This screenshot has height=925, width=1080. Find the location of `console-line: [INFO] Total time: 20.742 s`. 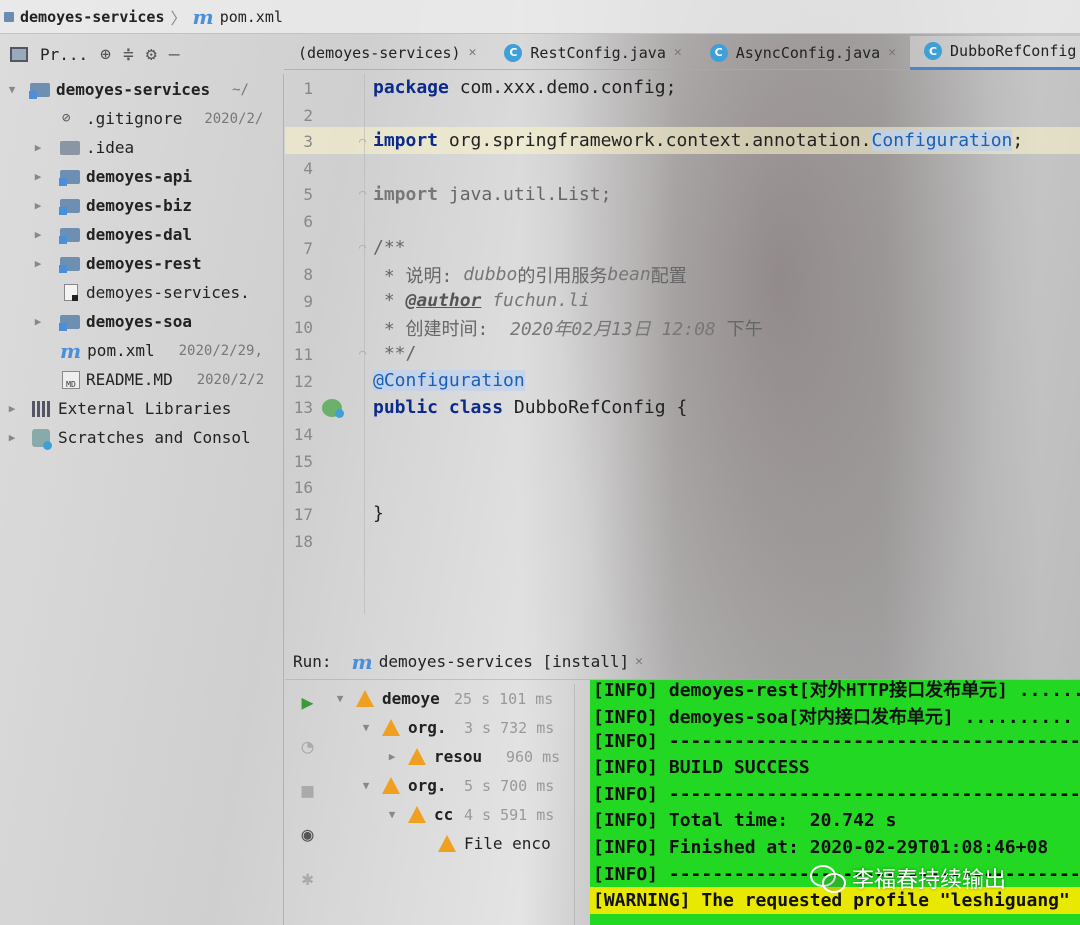

console-line: [INFO] Total time: 20.742 s is located at coordinates (745, 820).